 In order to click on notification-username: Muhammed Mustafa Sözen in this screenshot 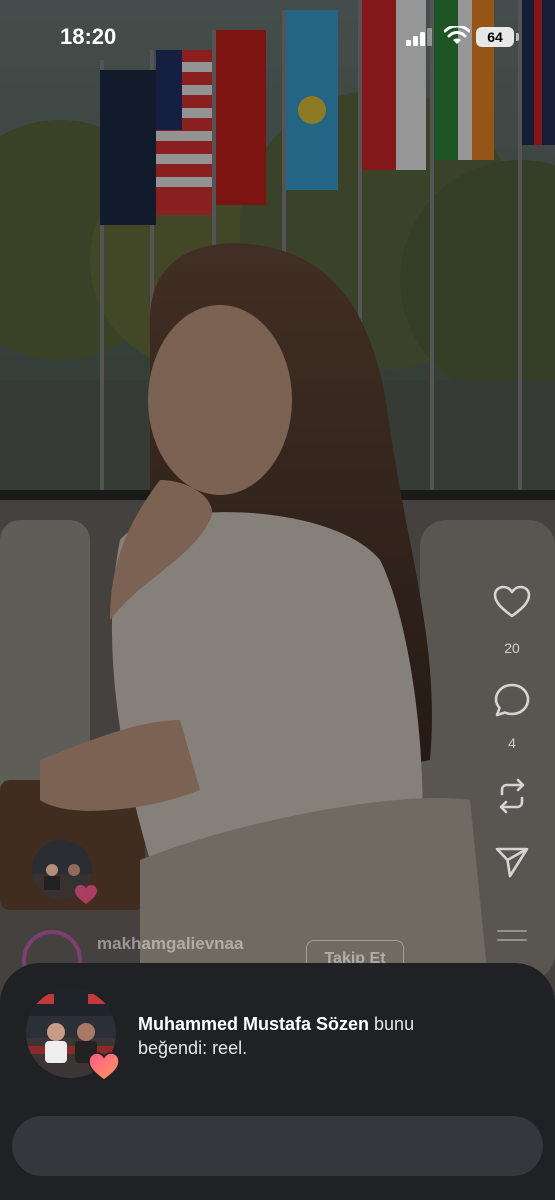, I will do `click(254, 1024)`.